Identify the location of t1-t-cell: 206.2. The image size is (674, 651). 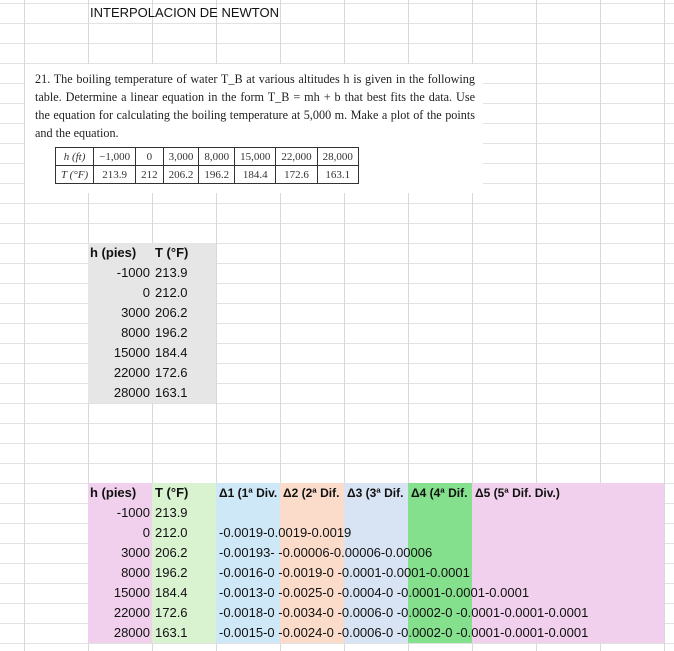
(185, 313).